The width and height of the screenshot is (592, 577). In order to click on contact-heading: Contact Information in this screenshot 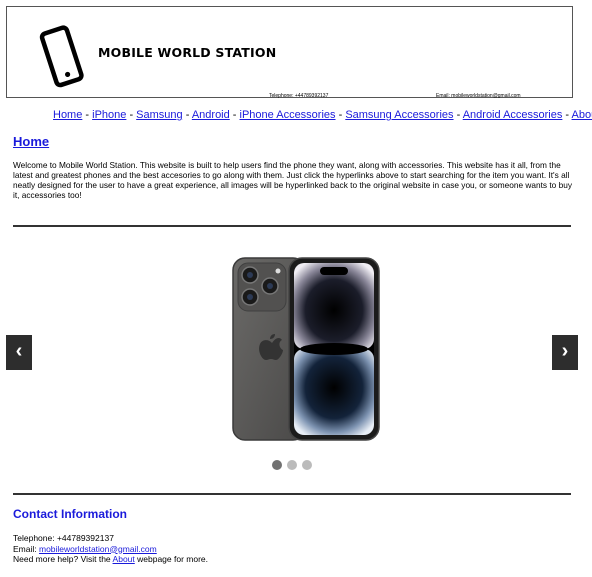, I will do `click(70, 514)`.